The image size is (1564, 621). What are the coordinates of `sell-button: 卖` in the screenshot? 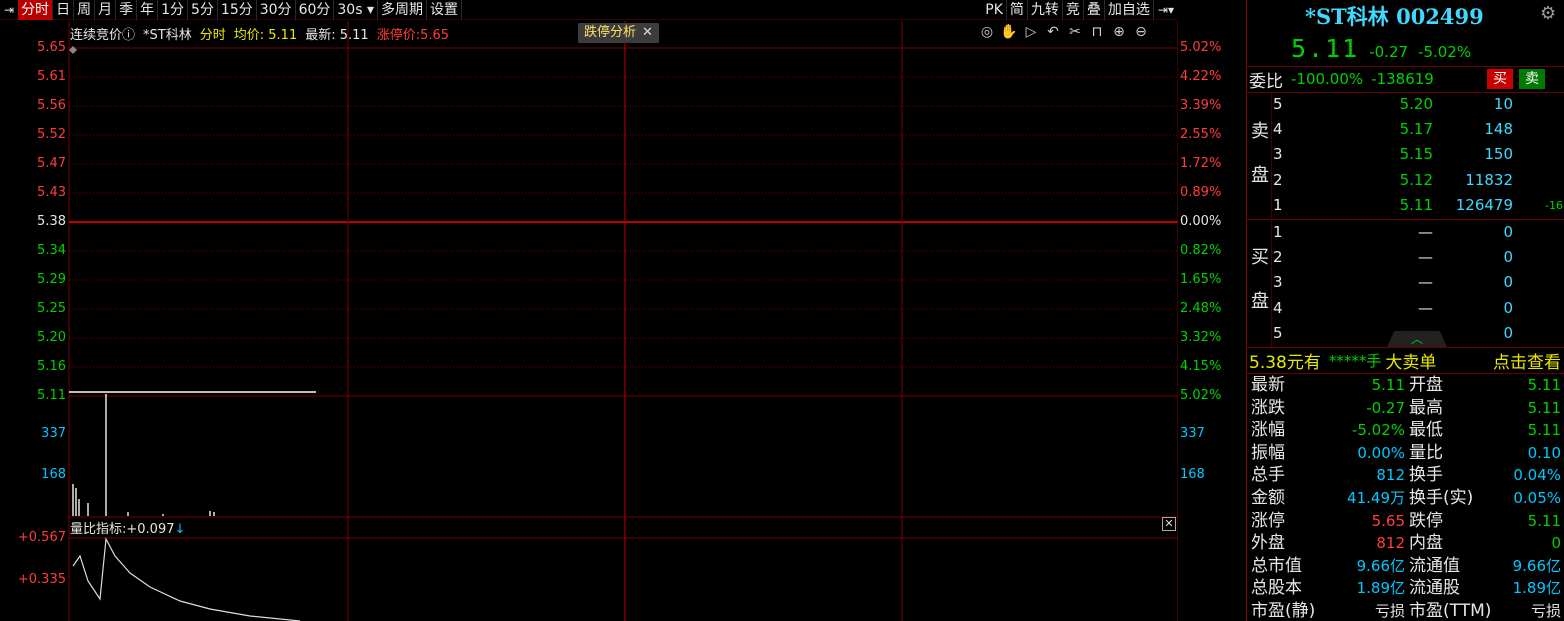 It's located at (1532, 79).